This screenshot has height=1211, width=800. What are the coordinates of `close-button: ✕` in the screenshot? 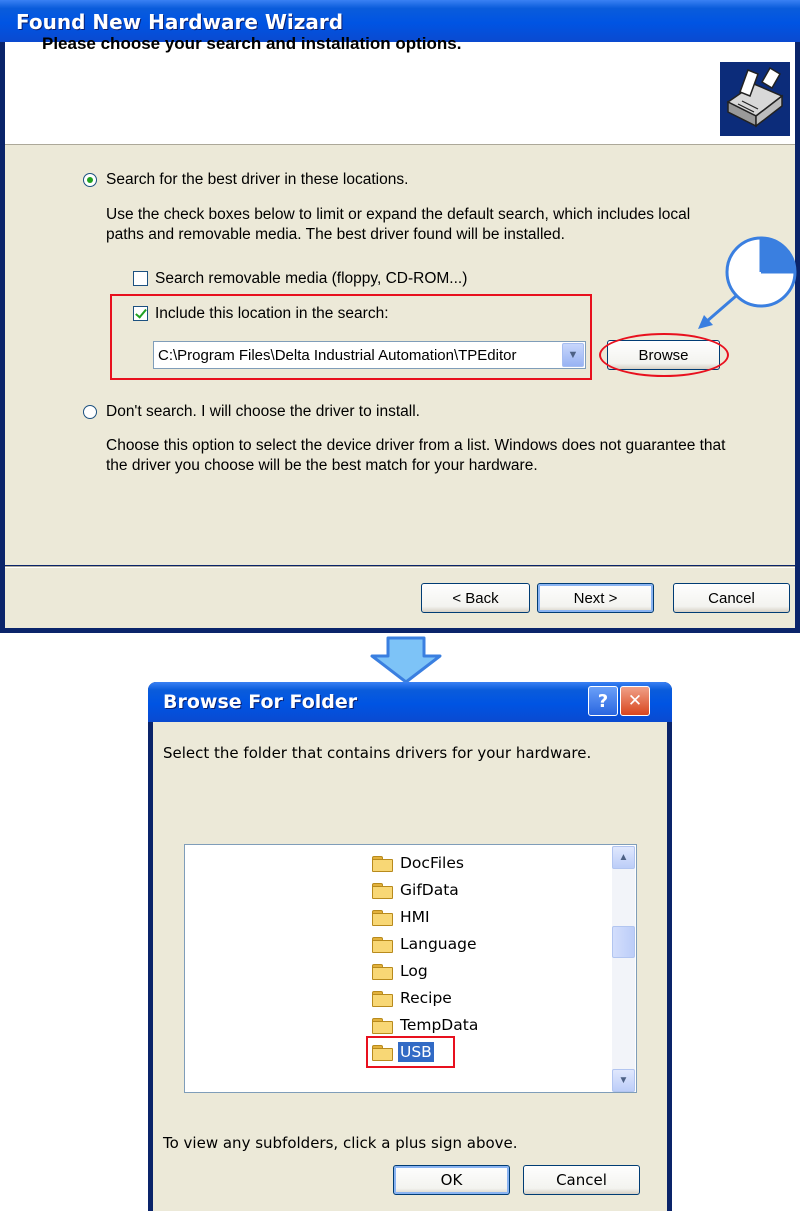 It's located at (635, 701).